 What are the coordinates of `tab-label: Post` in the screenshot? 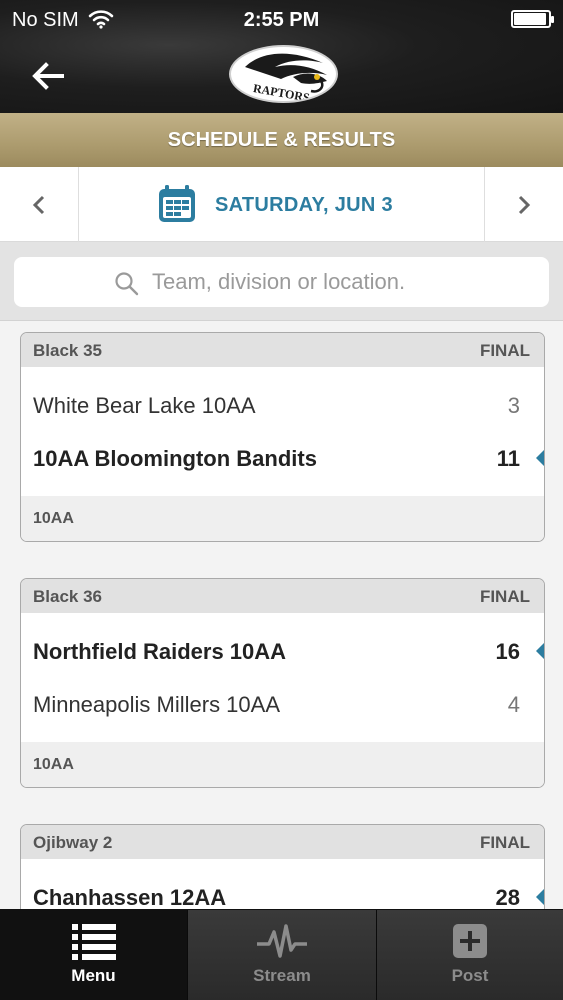 It's located at (470, 975).